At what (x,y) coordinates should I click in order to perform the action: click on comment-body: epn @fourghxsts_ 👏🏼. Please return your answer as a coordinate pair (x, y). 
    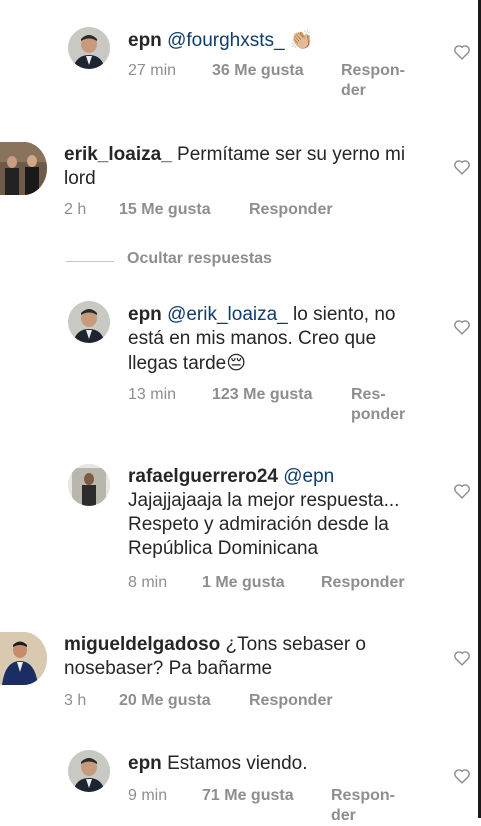
    Looking at the image, I should click on (278, 40).